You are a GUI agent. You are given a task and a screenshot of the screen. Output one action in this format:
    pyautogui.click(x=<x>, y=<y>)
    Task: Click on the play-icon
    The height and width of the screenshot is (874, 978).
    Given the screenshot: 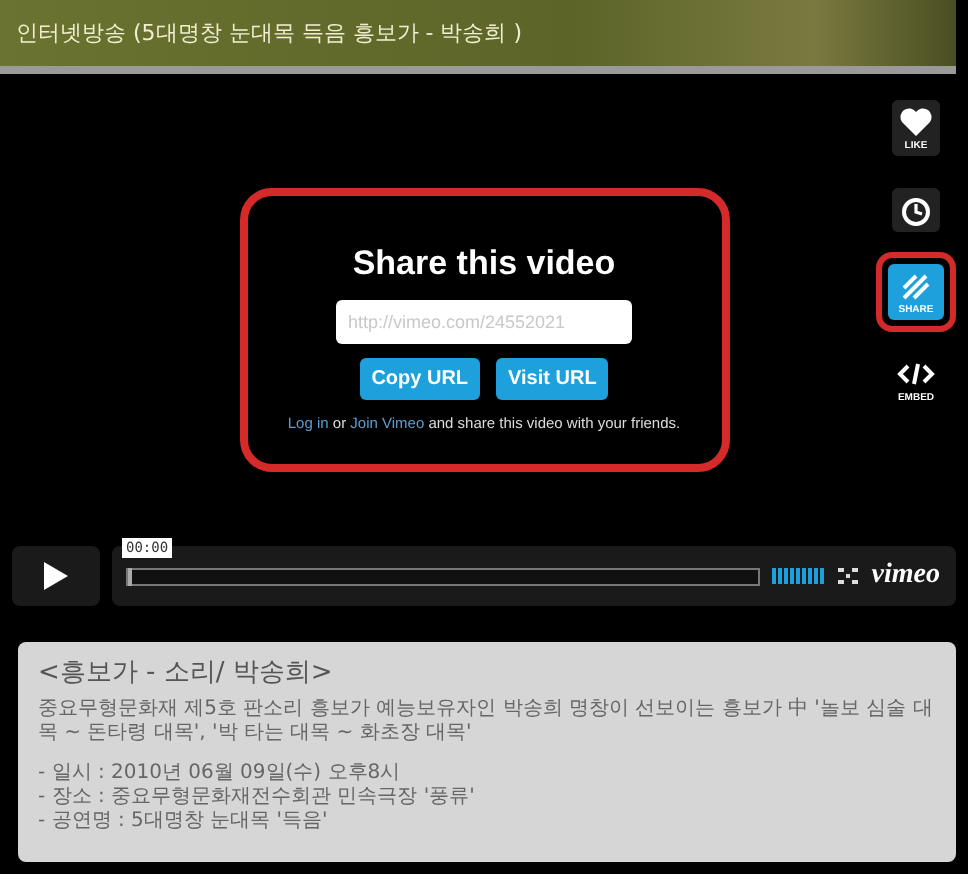 What is the action you would take?
    pyautogui.click(x=56, y=576)
    